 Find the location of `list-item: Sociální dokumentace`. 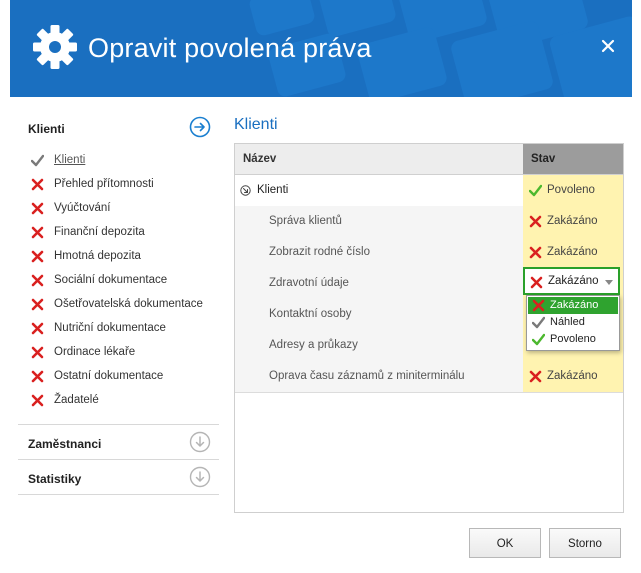

list-item: Sociální dokumentace is located at coordinates (118, 282).